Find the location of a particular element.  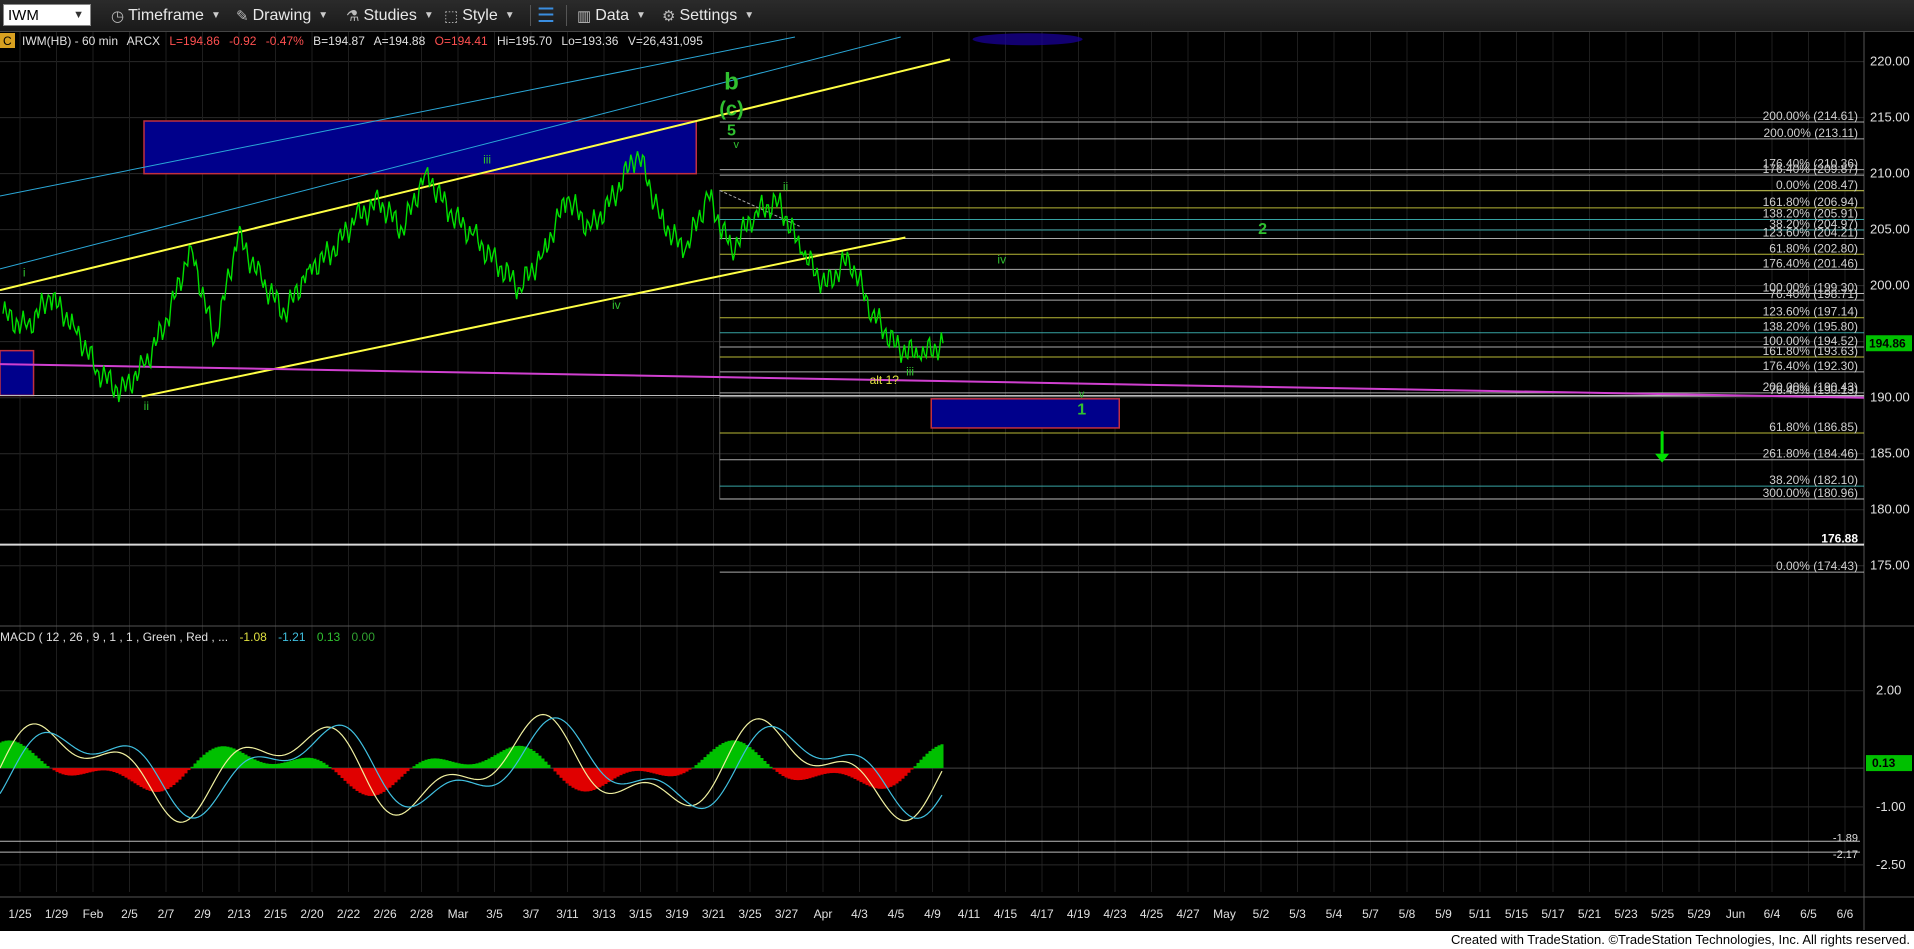

time-tick-label: 2/26 is located at coordinates (385, 914).